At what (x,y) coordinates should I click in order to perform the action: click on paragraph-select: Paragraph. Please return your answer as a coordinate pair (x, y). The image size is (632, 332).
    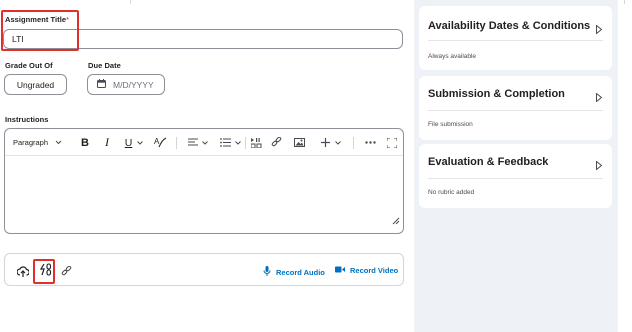
    Looking at the image, I should click on (43, 142).